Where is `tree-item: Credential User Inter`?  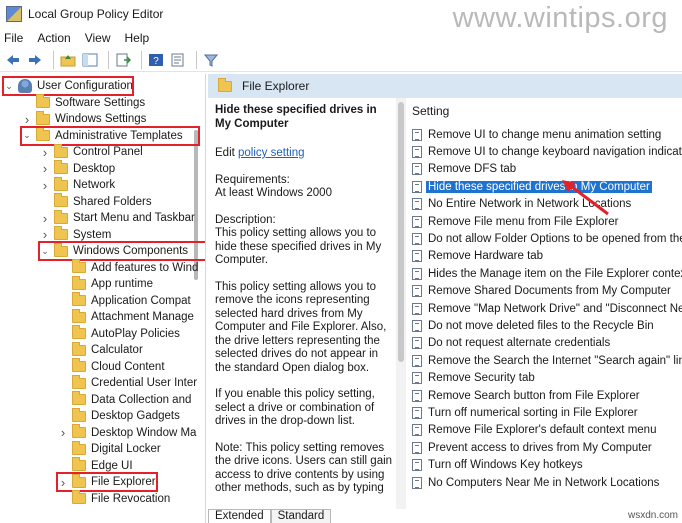 tree-item: Credential User Inter is located at coordinates (128, 382).